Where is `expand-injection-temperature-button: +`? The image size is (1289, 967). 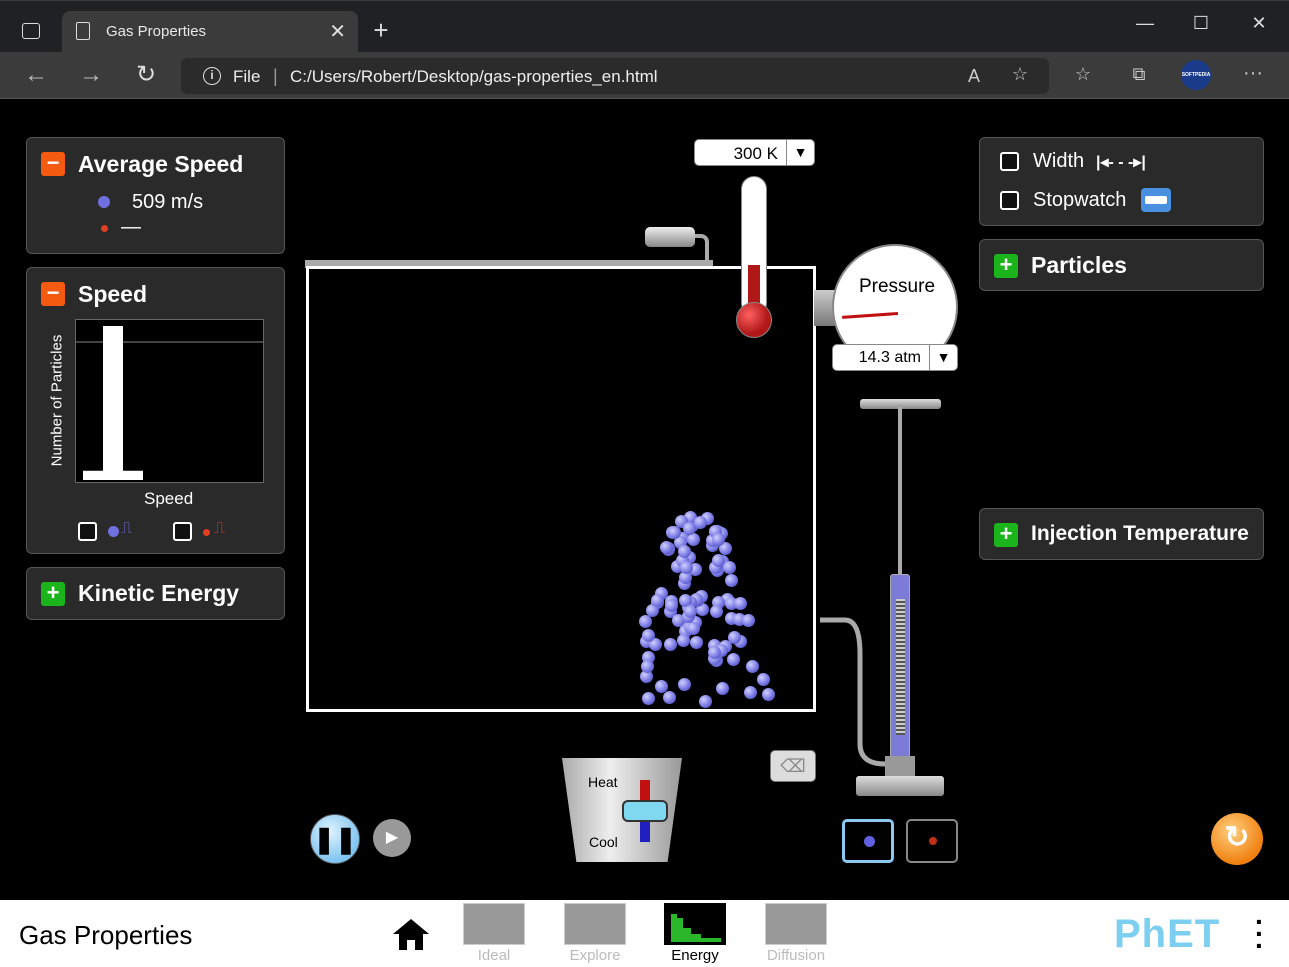
expand-injection-temperature-button: + is located at coordinates (1006, 535).